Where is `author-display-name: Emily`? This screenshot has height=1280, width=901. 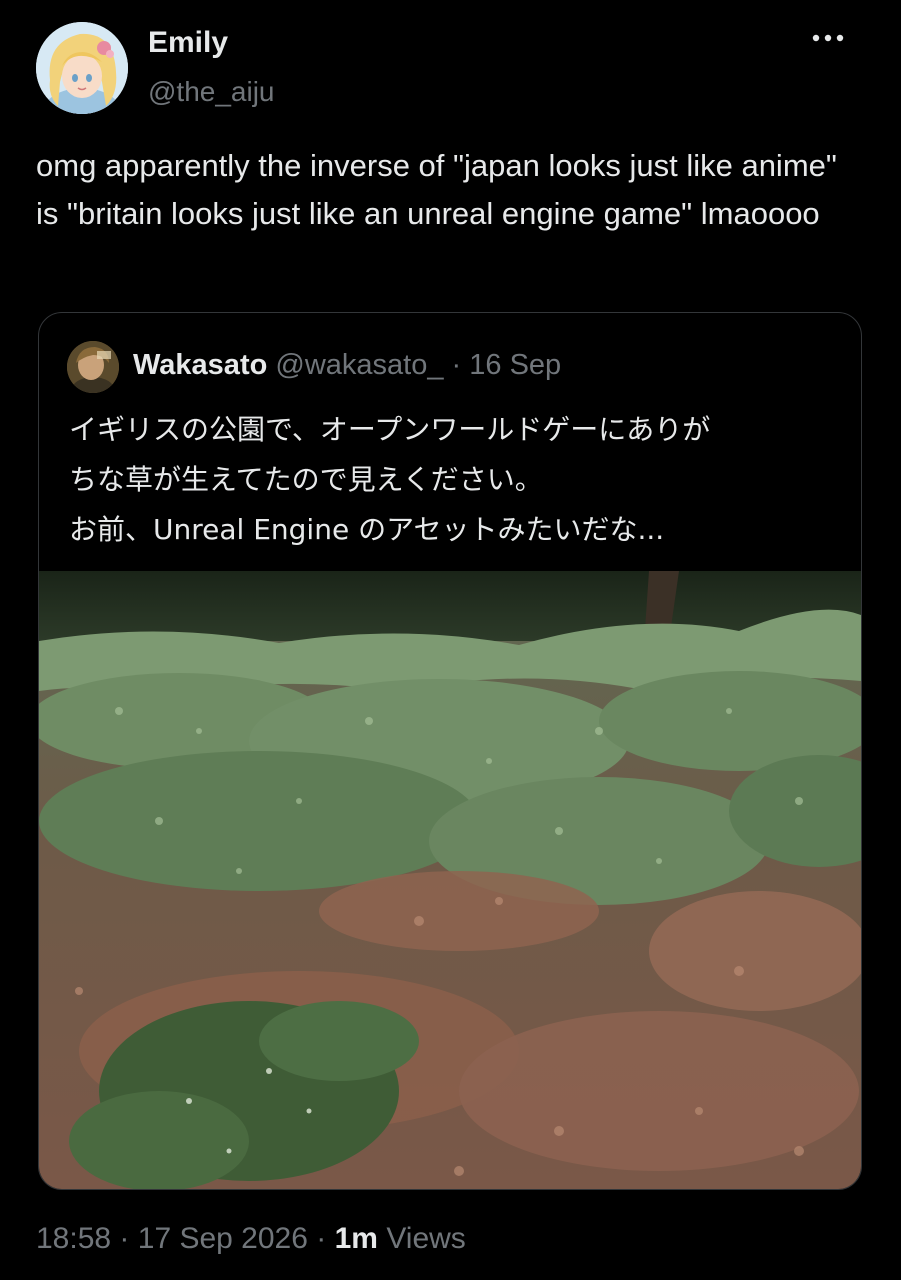
author-display-name: Emily is located at coordinates (188, 43).